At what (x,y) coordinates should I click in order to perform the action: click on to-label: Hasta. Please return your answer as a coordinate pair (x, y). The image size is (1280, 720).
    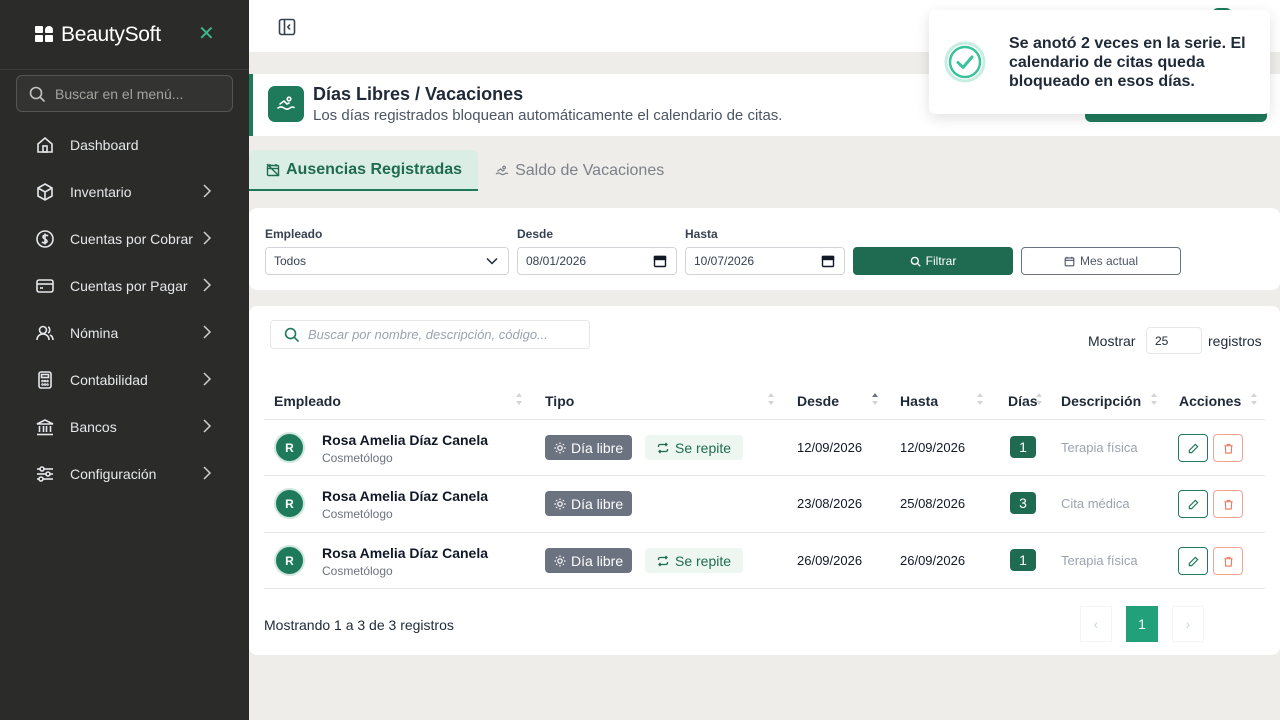
    Looking at the image, I should click on (701, 234).